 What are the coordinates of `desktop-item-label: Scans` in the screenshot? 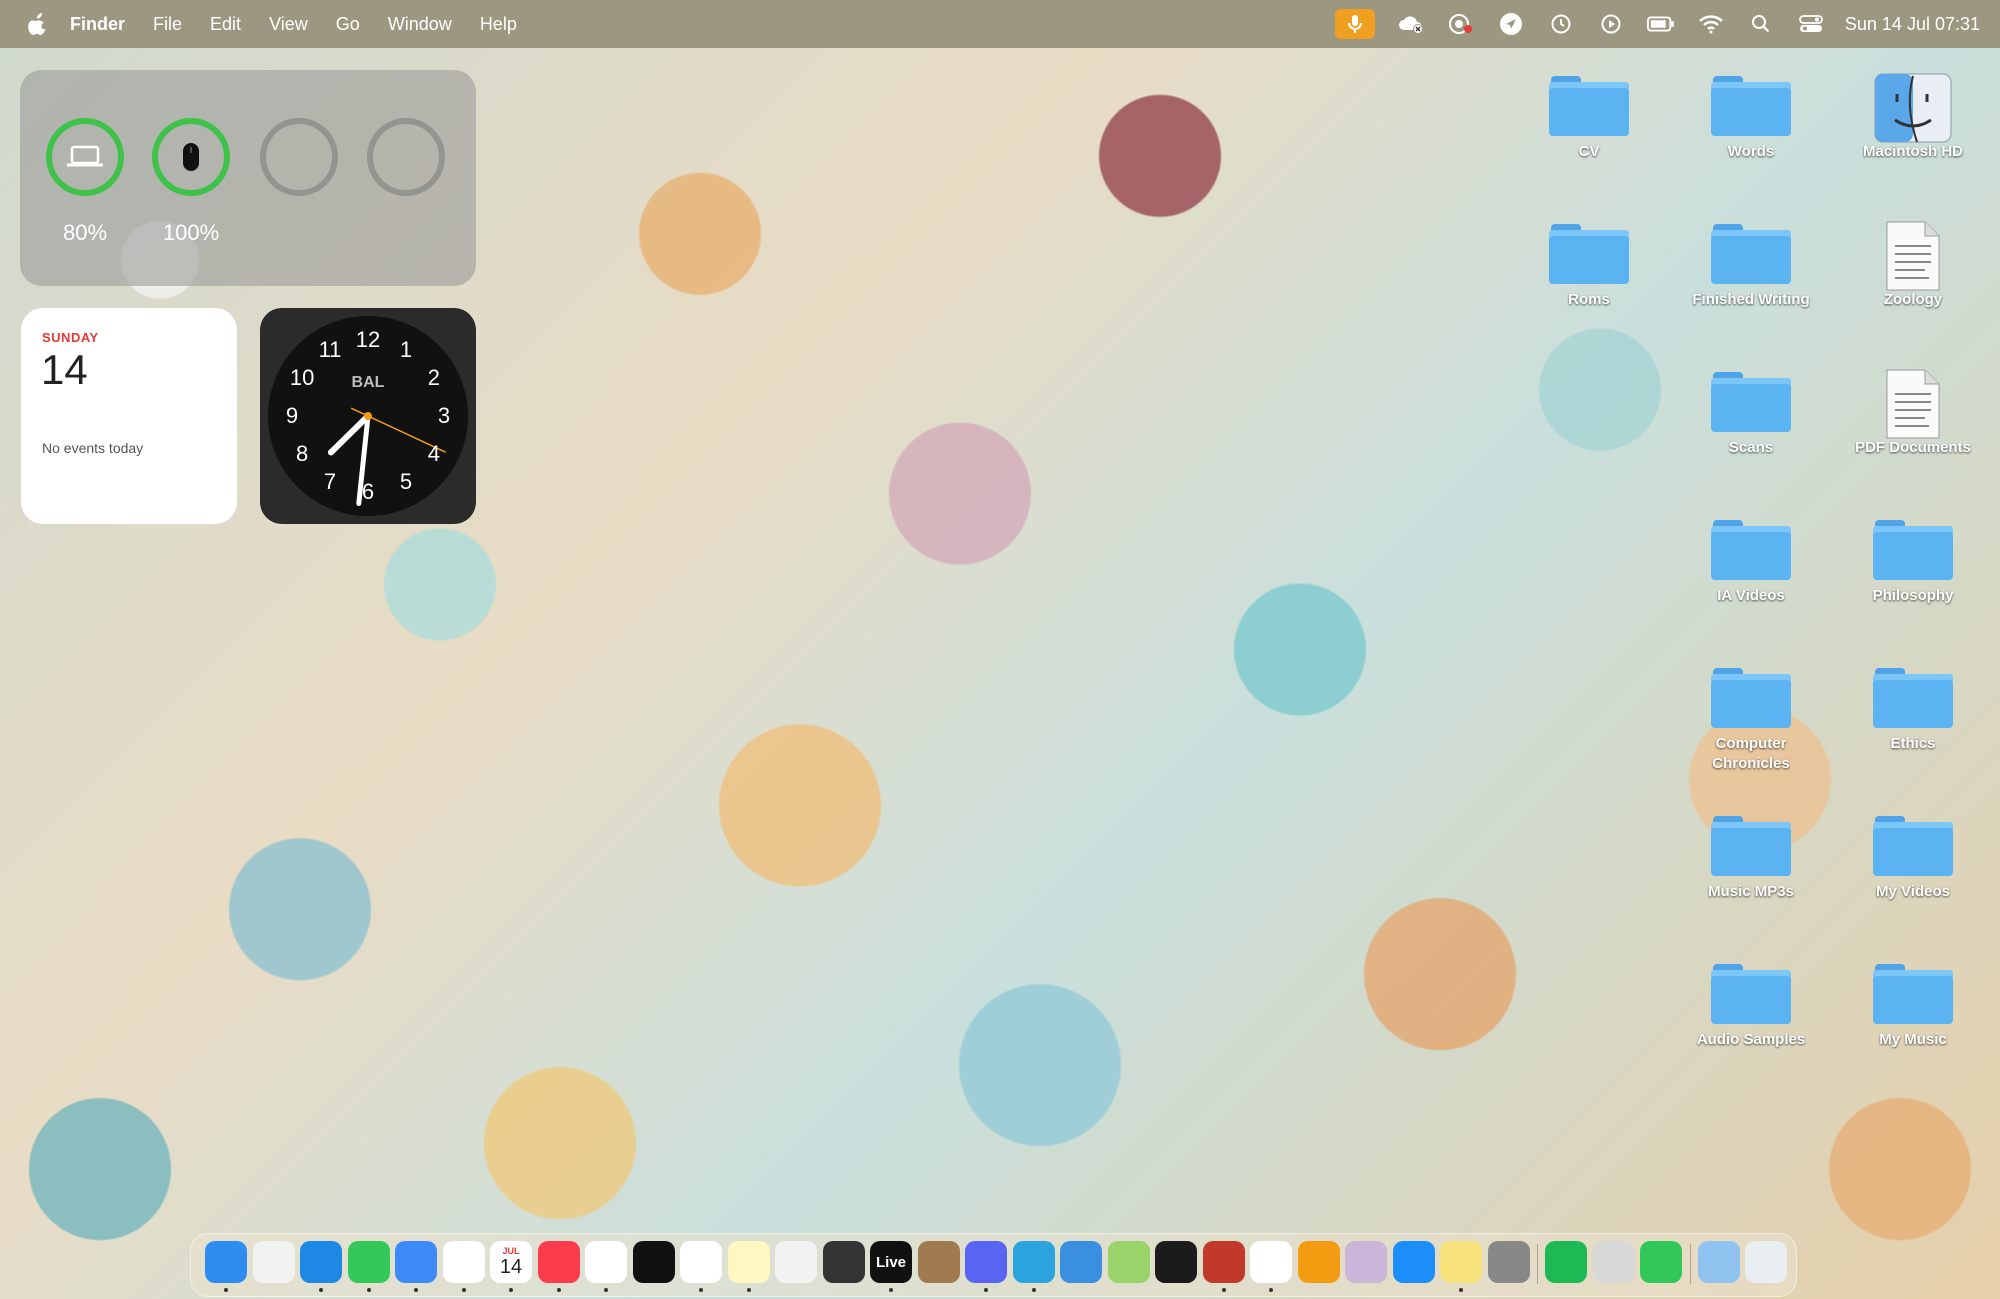 It's located at (1751, 447).